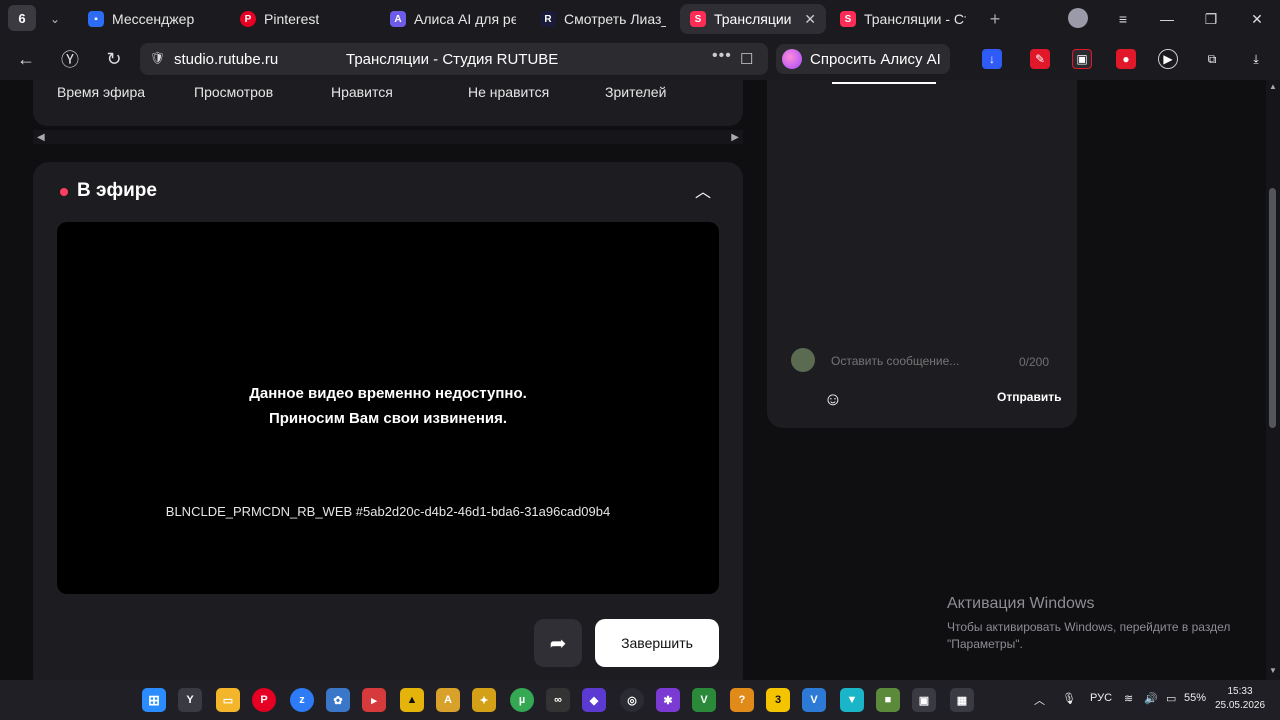 This screenshot has height=720, width=1280. I want to click on yandex-browser-icon: Y, so click(190, 700).